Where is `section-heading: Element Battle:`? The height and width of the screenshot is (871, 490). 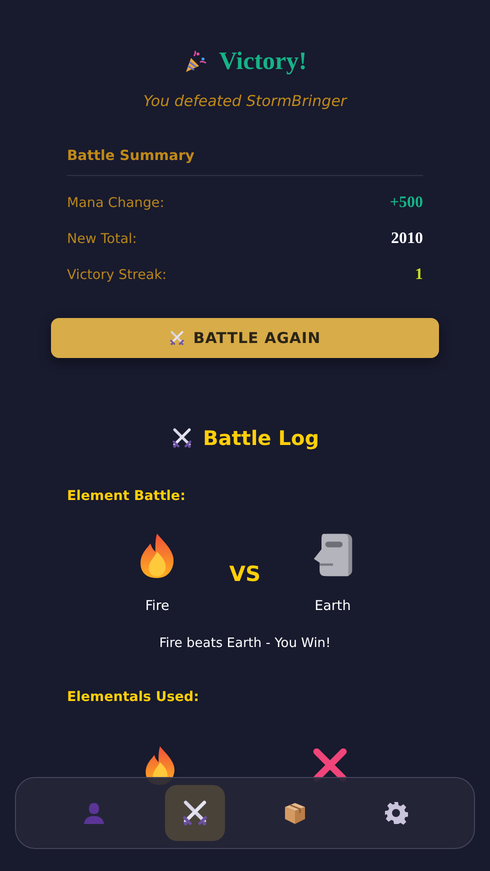 section-heading: Element Battle: is located at coordinates (126, 496).